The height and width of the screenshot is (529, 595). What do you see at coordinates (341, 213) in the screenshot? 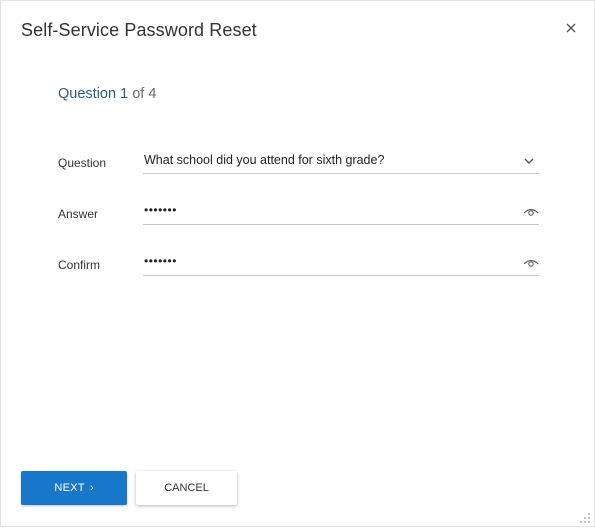
I see `answer-field: •••••••` at bounding box center [341, 213].